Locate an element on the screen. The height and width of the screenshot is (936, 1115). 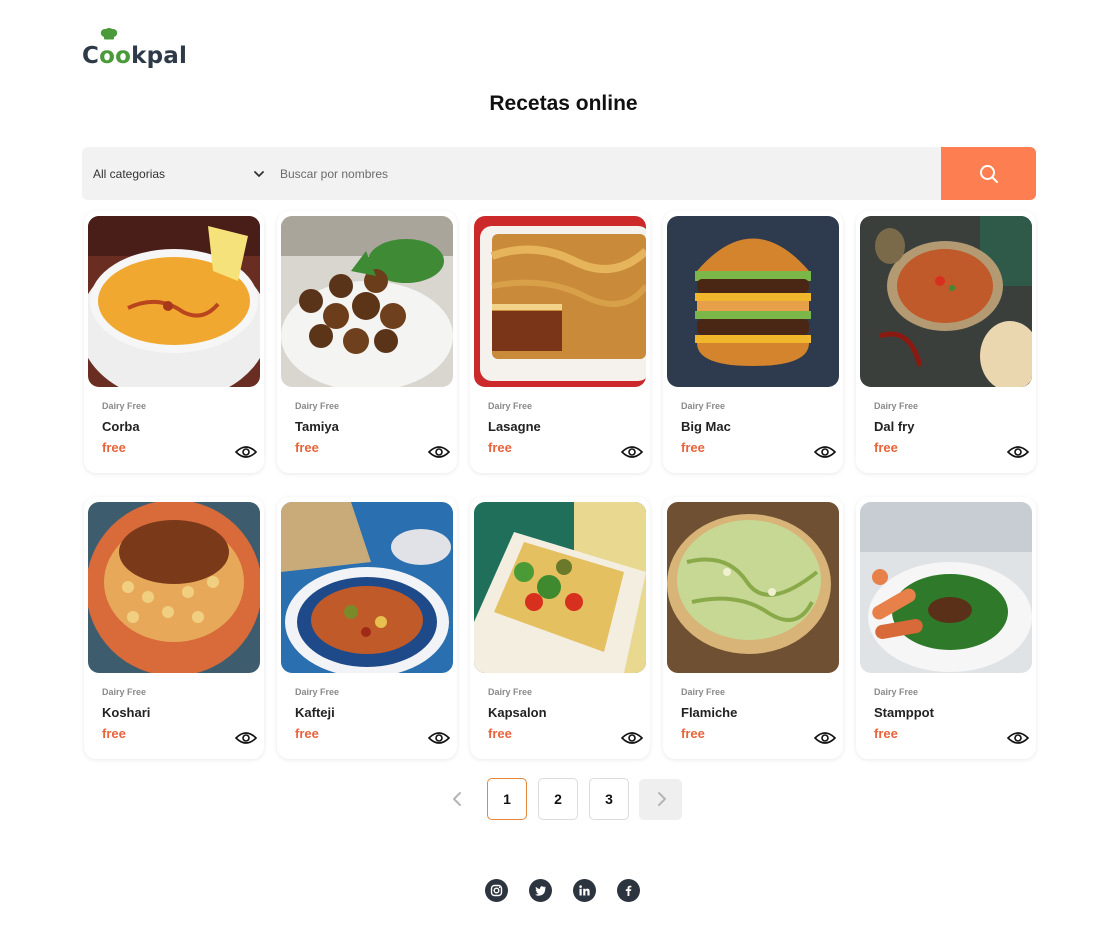
recipe-card: Dairy Free Kafteji free is located at coordinates (367, 628).